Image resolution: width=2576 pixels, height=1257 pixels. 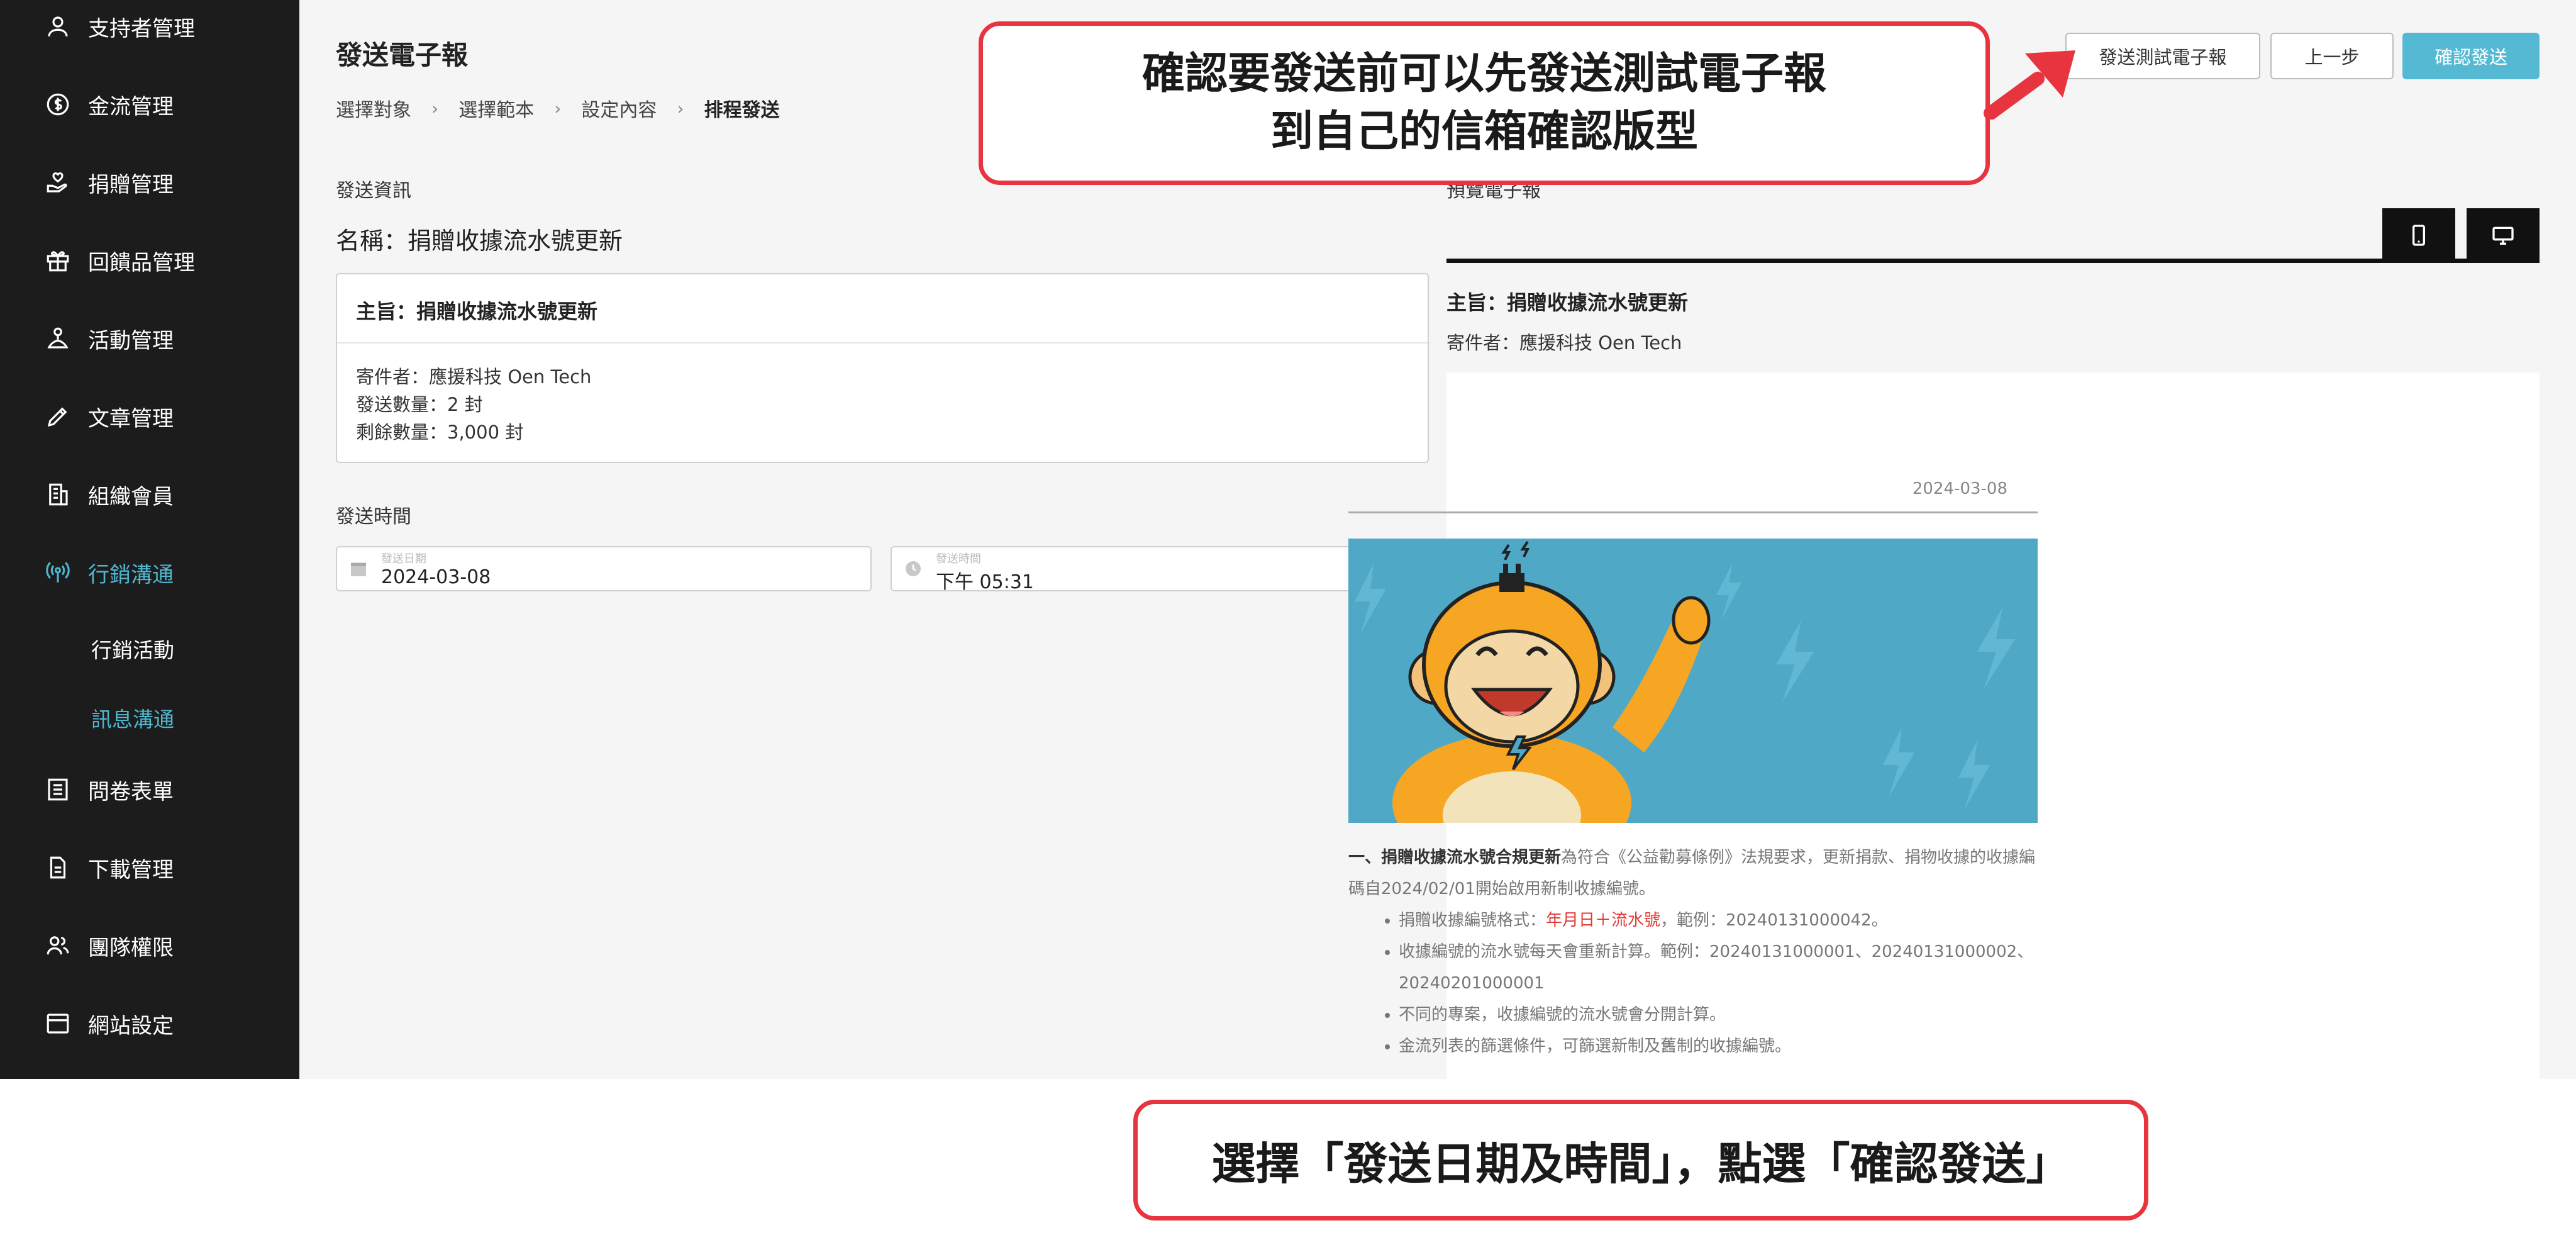 I want to click on send-date-field: 發送日期 2024-03-08, so click(x=604, y=568).